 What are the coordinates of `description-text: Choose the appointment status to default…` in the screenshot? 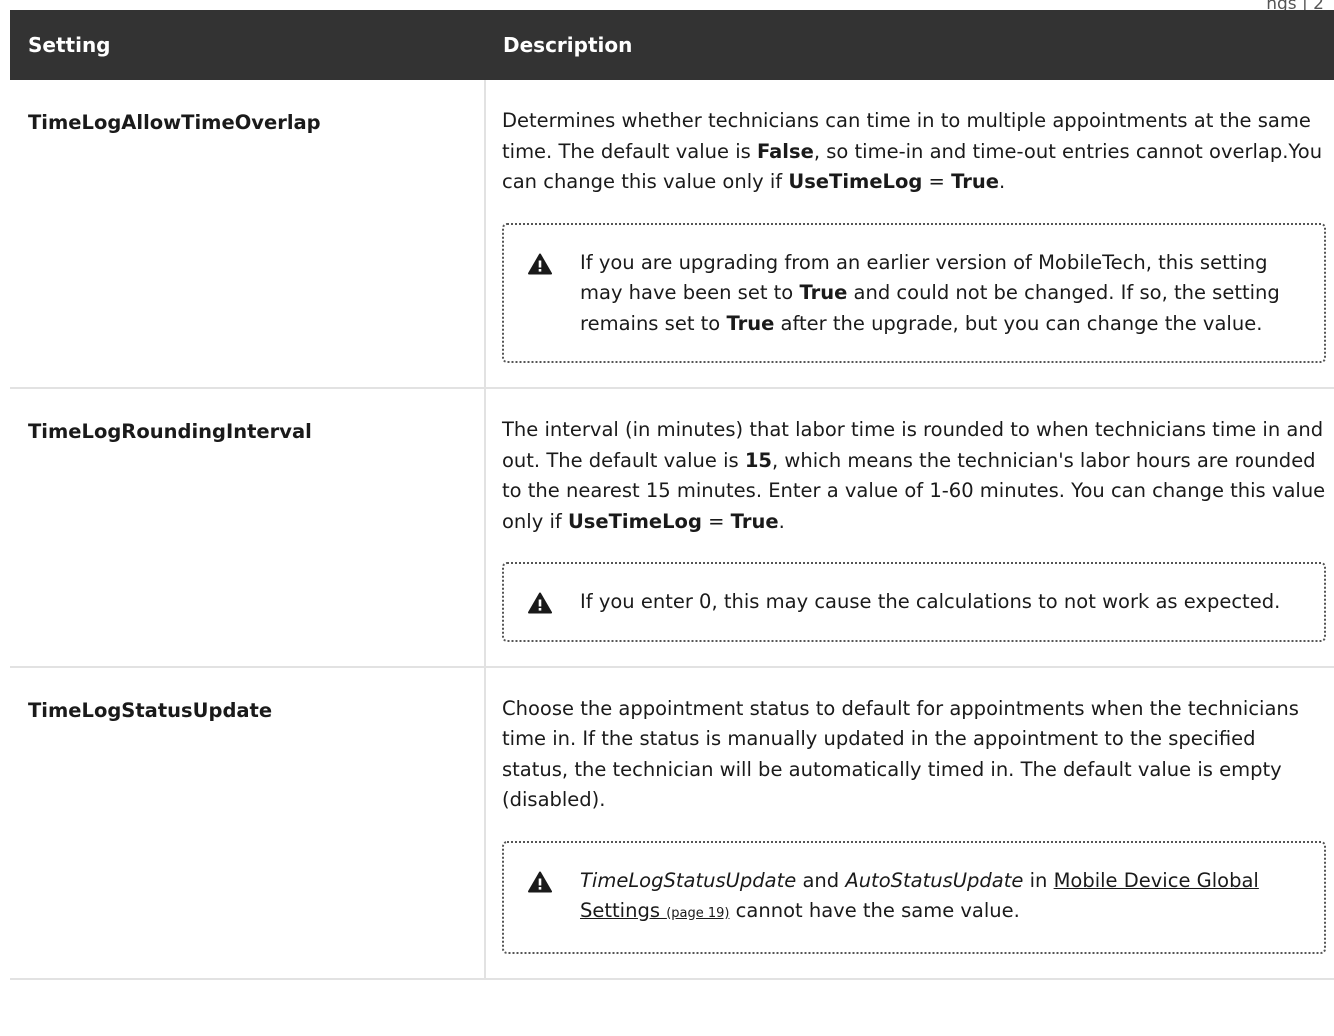 It's located at (900, 754).